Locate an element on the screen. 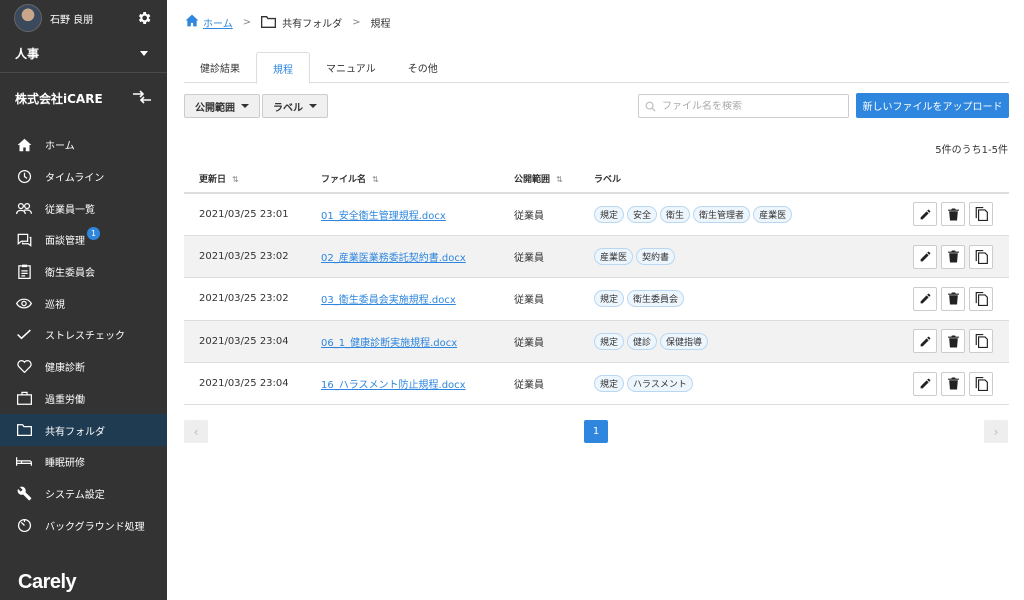 This screenshot has height=600, width=1024. tab-manual: マニュアル is located at coordinates (351, 67).